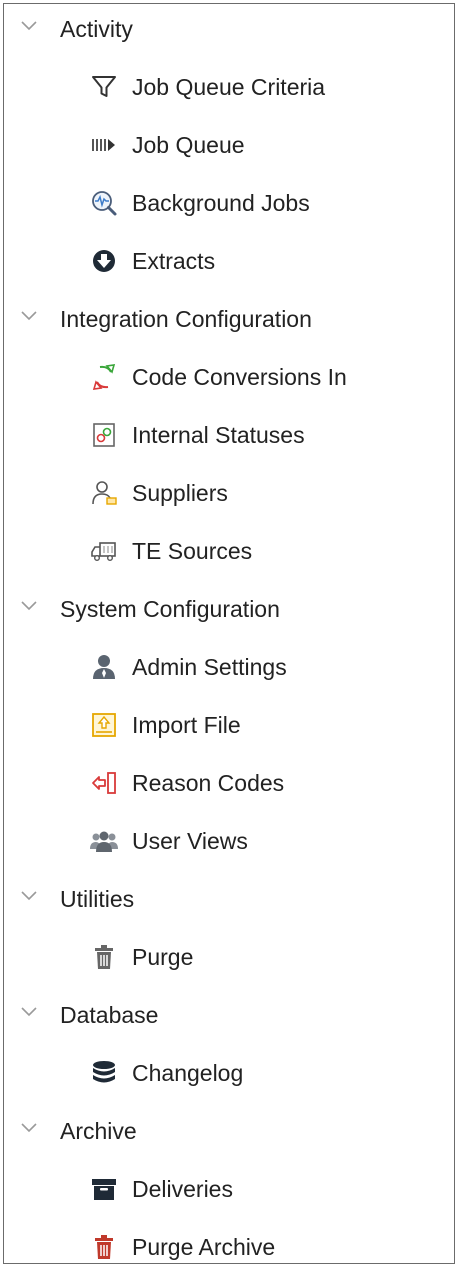 This screenshot has width=460, height=1270. Describe the element at coordinates (229, 87) in the screenshot. I see `tree-item-label: Job Queue Criteria` at that location.